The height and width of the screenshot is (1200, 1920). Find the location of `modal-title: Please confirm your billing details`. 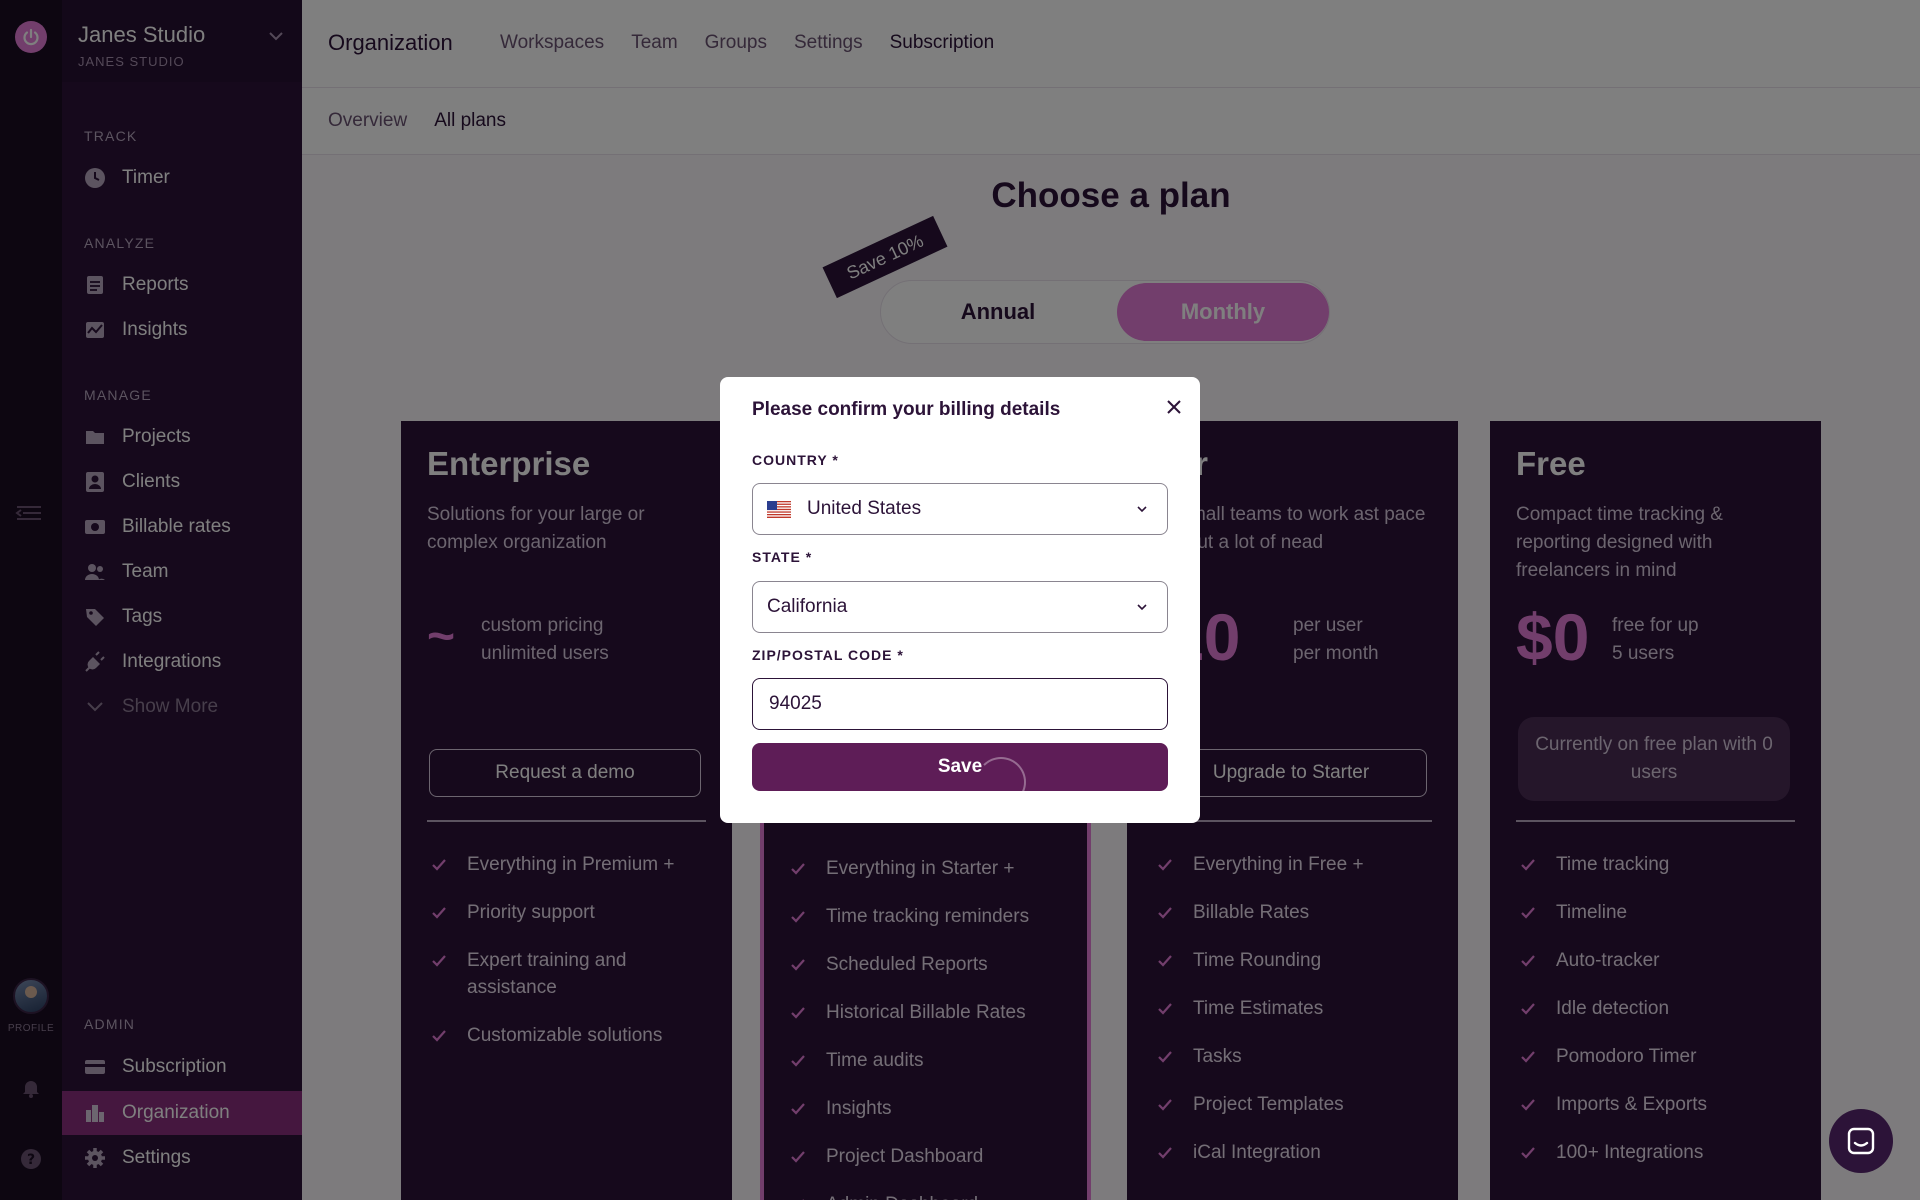

modal-title: Please confirm your billing details is located at coordinates (906, 409).